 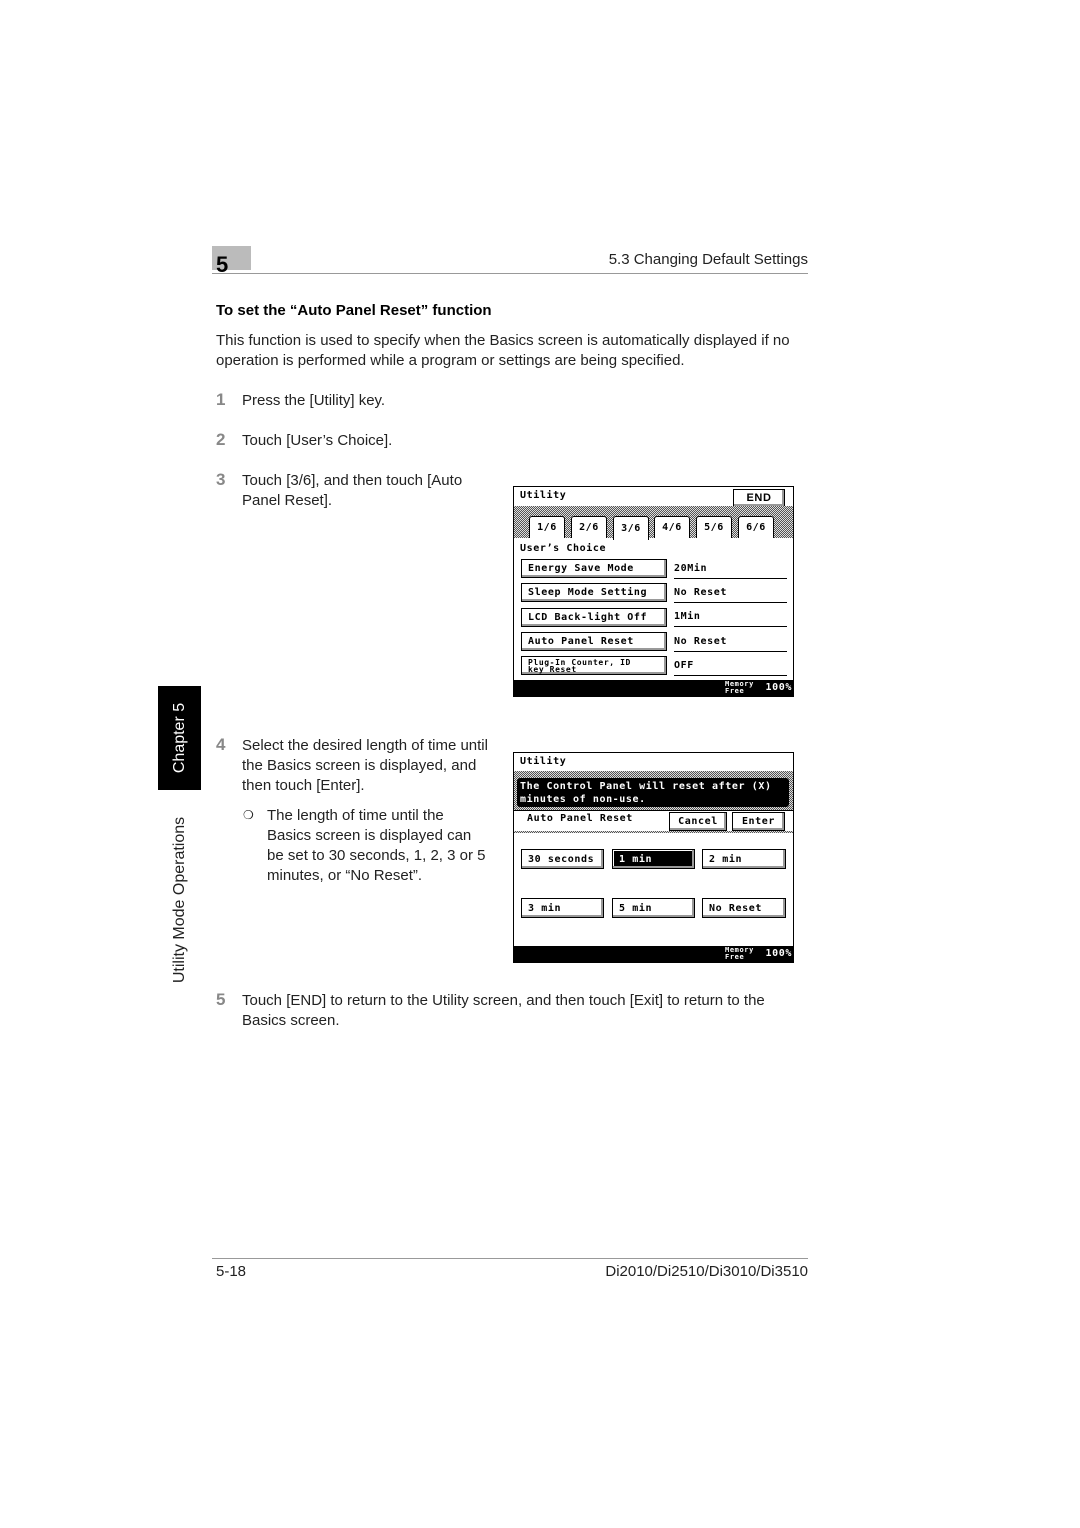 I want to click on chapter-number: 5, so click(x=222, y=264).